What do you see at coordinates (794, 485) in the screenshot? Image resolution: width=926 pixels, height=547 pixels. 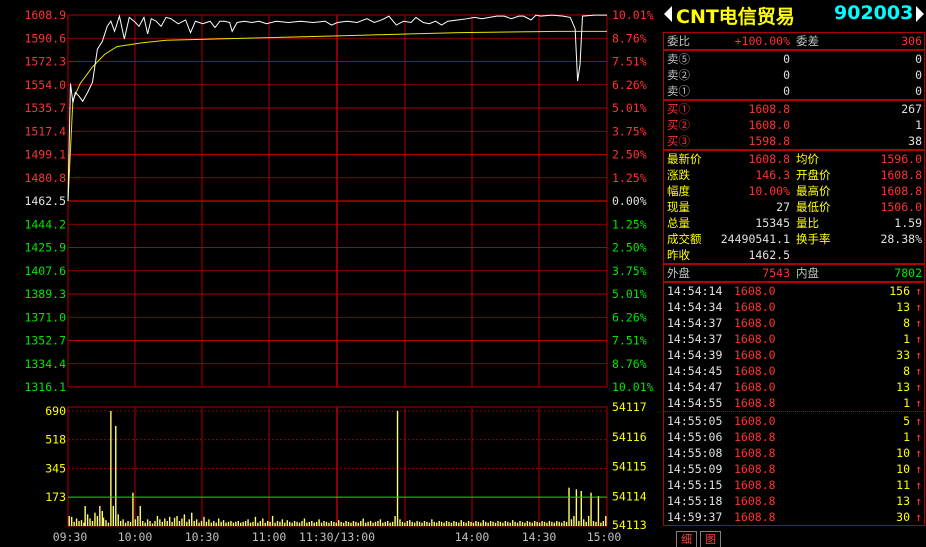 I see `tick-row: 14:55:15 1608.8 11 ↑` at bounding box center [794, 485].